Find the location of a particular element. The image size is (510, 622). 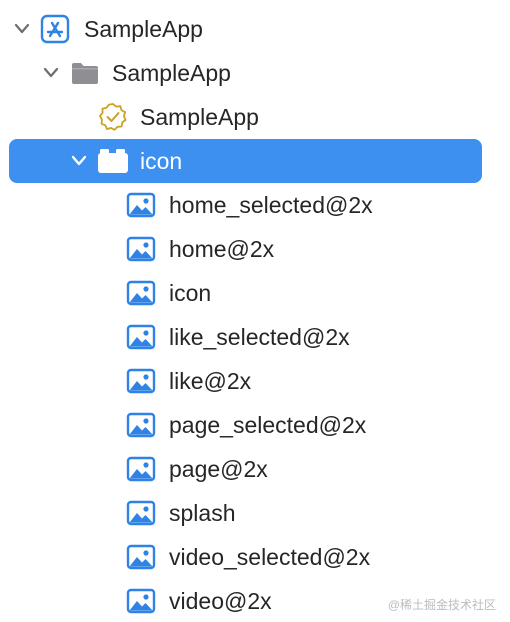

asset-row: like_selected@2x is located at coordinates (255, 337).